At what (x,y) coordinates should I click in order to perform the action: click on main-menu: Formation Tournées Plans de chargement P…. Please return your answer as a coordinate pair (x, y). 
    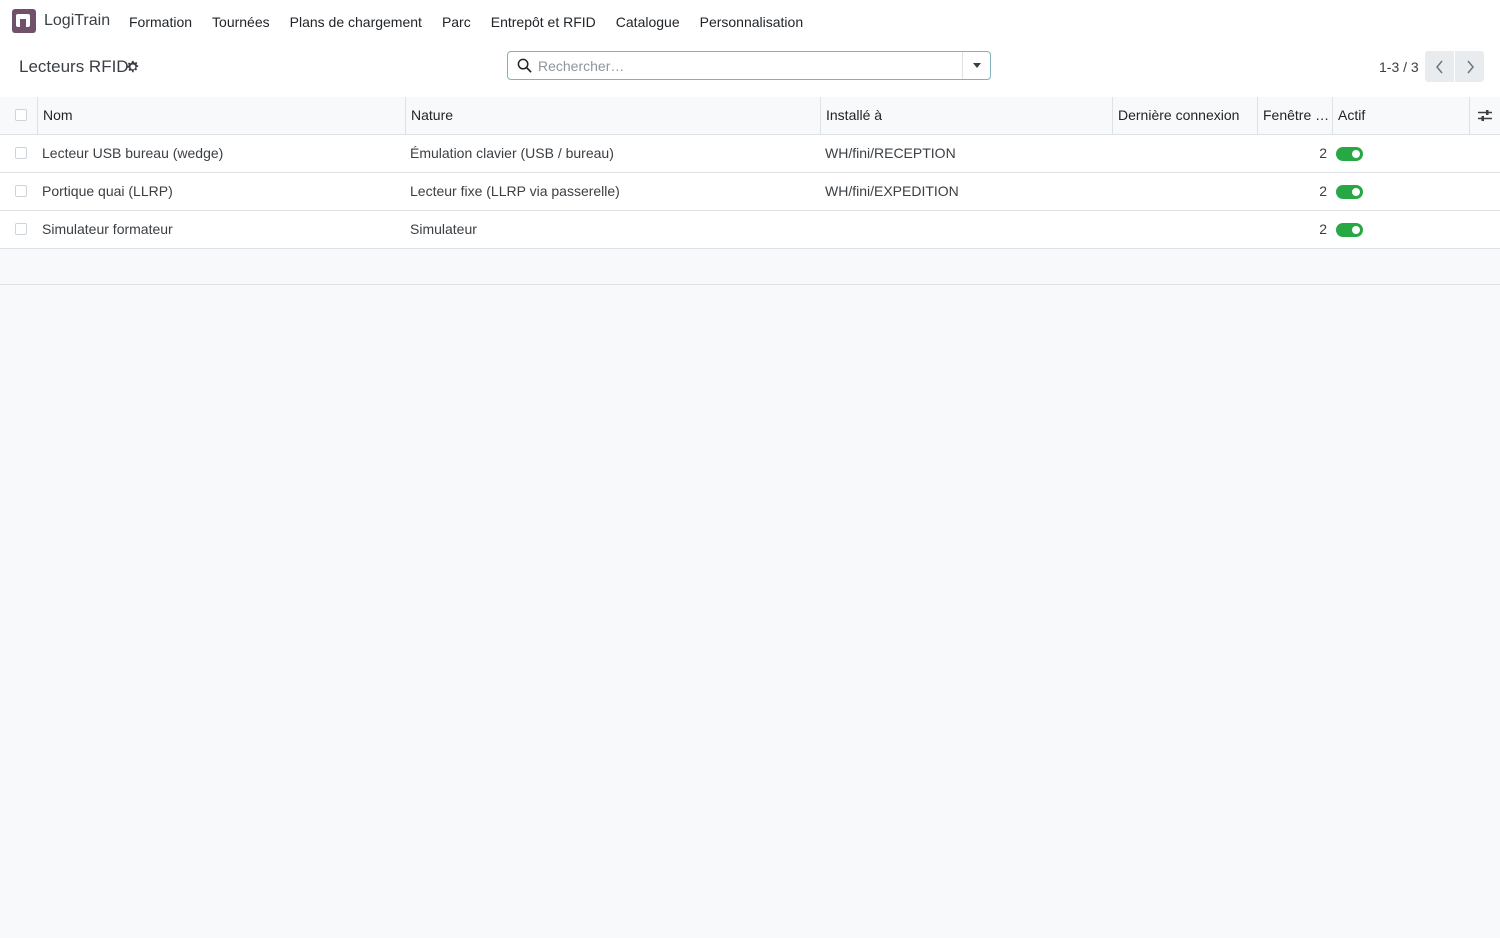
    Looking at the image, I should click on (466, 22).